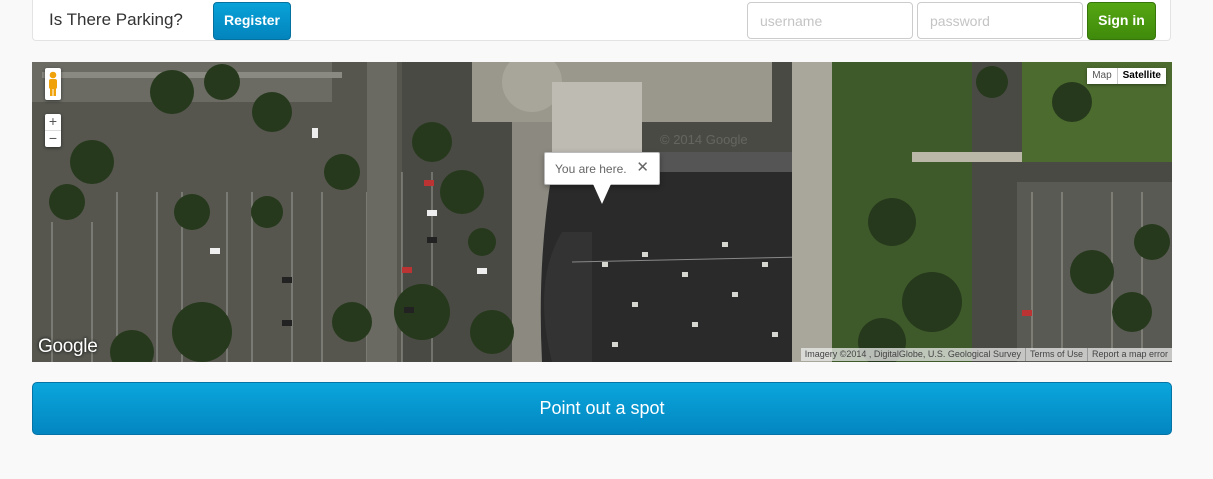  Describe the element at coordinates (830, 20) in the screenshot. I see `username-input` at that location.